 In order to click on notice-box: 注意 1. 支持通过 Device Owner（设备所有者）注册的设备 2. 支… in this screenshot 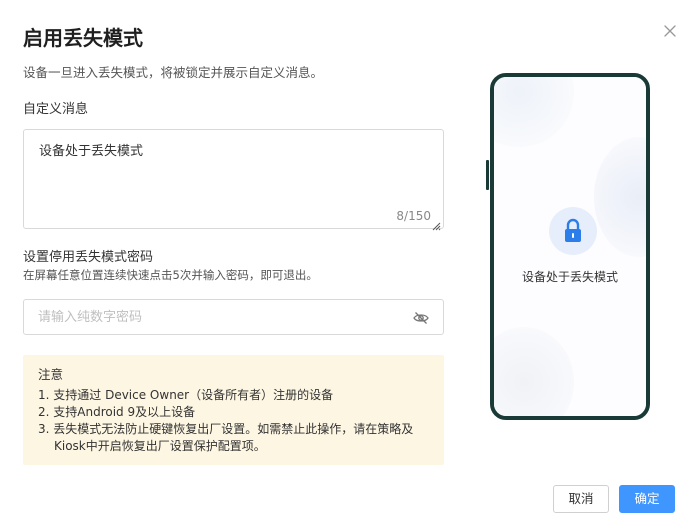, I will do `click(233, 410)`.